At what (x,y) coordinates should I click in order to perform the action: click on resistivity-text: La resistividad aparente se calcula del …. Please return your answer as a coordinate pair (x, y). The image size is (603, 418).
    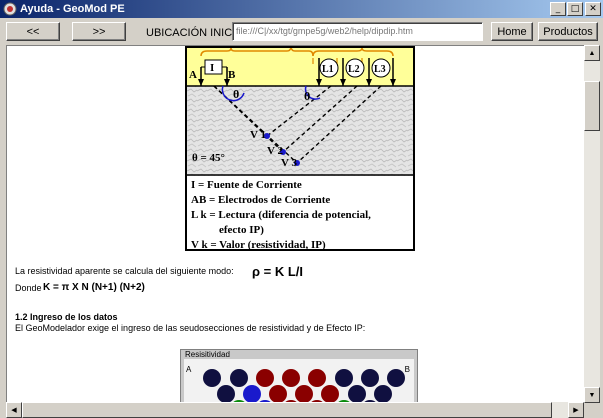
    Looking at the image, I should click on (124, 271).